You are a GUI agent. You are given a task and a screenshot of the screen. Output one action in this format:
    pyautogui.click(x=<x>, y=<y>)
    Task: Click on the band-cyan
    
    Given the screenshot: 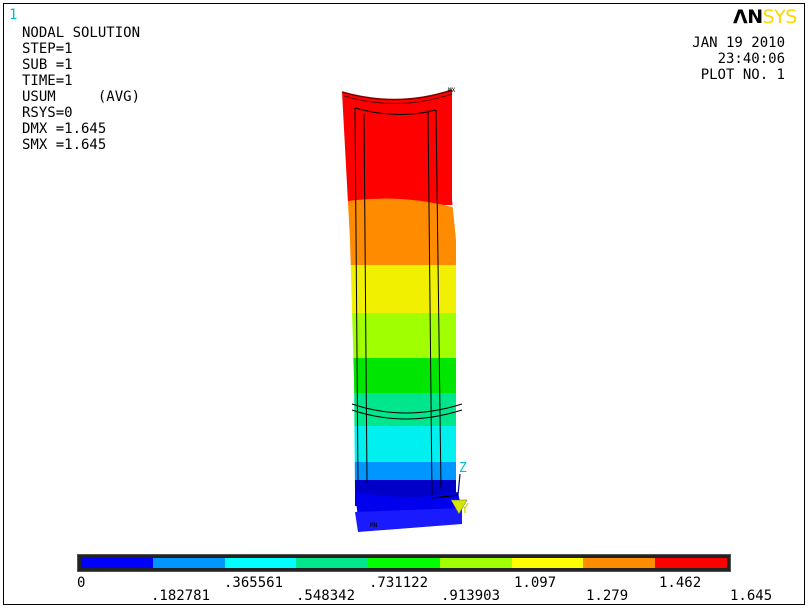 What is the action you would take?
    pyautogui.click(x=399, y=444)
    